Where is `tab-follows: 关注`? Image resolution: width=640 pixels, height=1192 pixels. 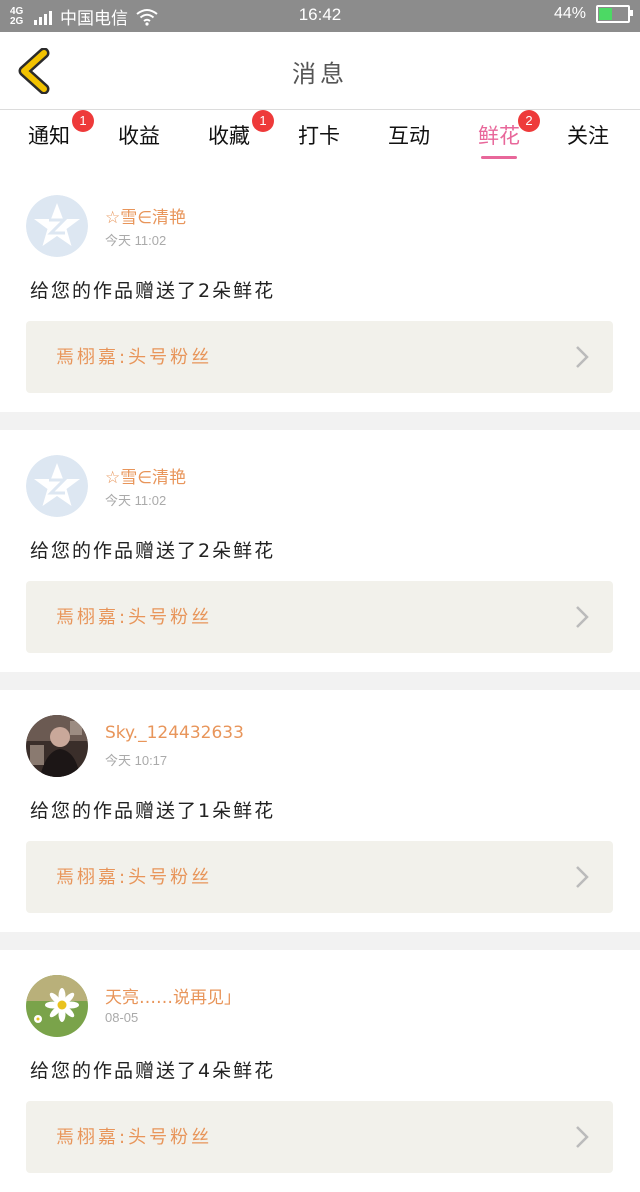
tab-follows: 关注 is located at coordinates (588, 135).